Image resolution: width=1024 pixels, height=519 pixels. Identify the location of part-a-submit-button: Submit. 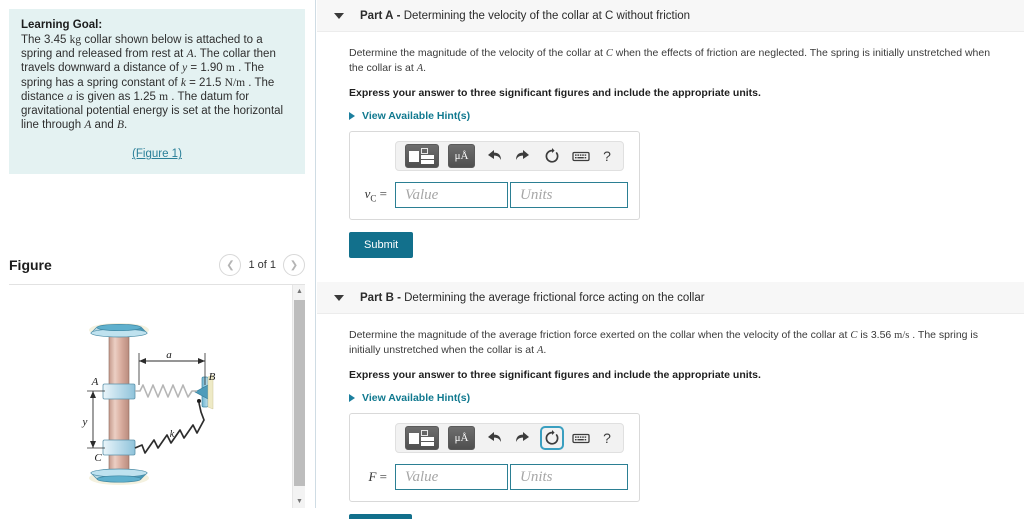
(381, 245).